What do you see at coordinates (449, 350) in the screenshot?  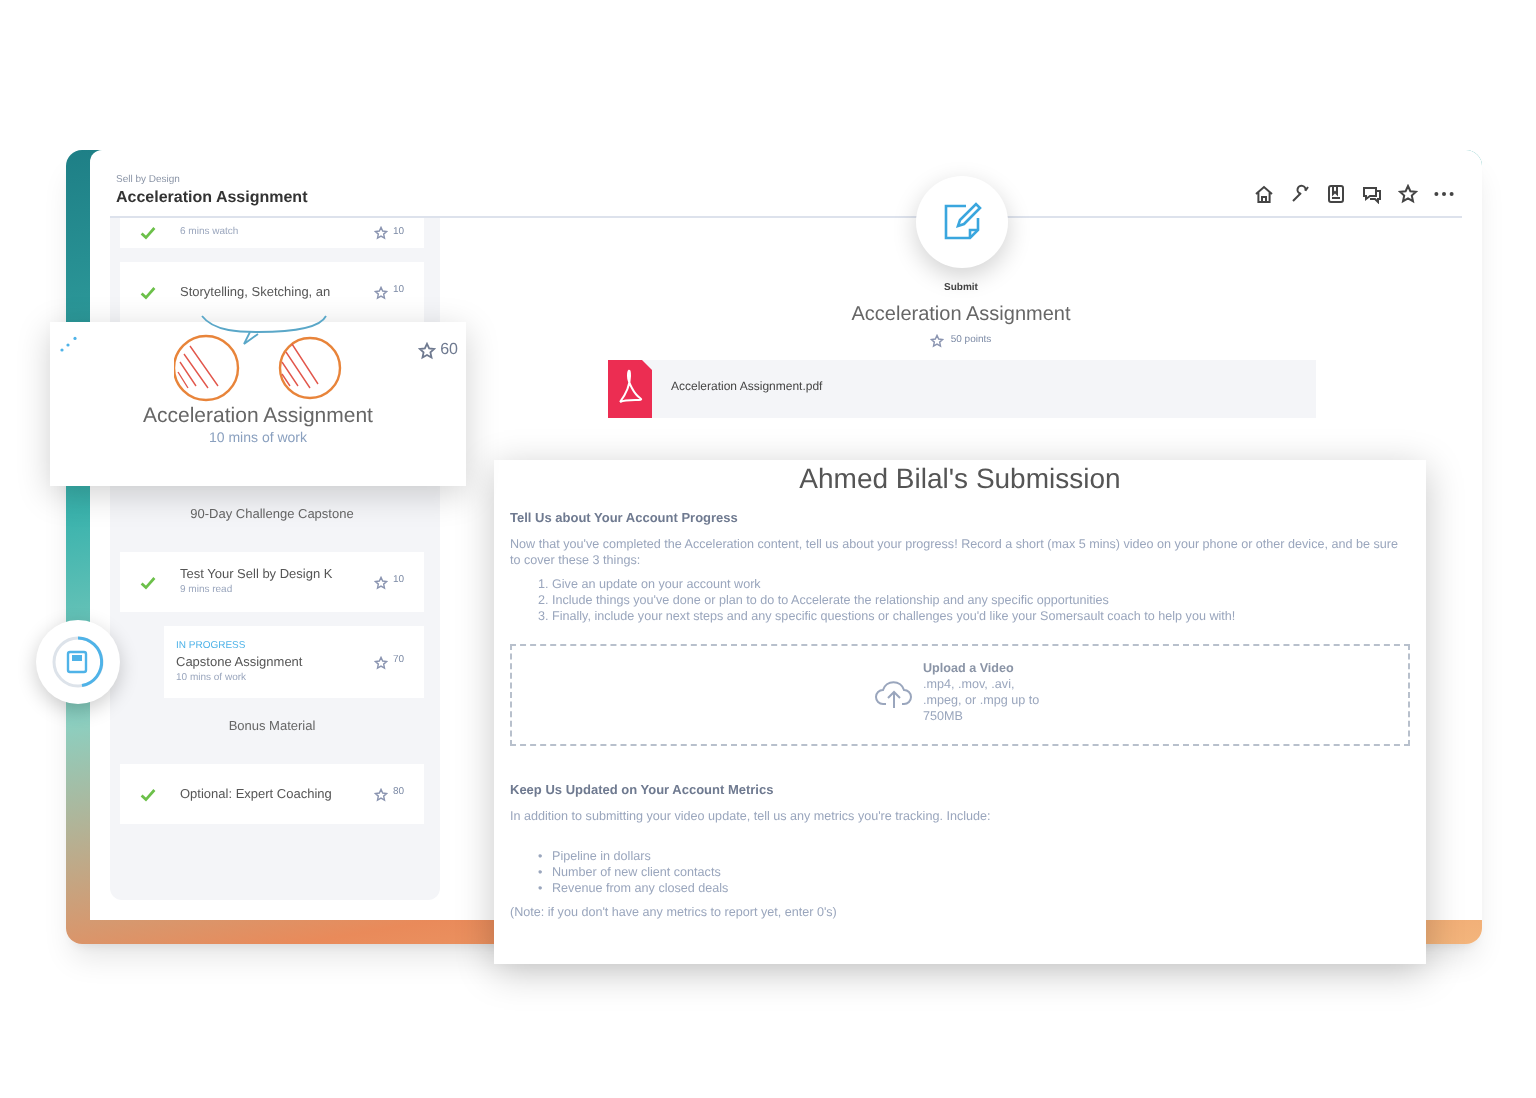 I see `points-label: 60` at bounding box center [449, 350].